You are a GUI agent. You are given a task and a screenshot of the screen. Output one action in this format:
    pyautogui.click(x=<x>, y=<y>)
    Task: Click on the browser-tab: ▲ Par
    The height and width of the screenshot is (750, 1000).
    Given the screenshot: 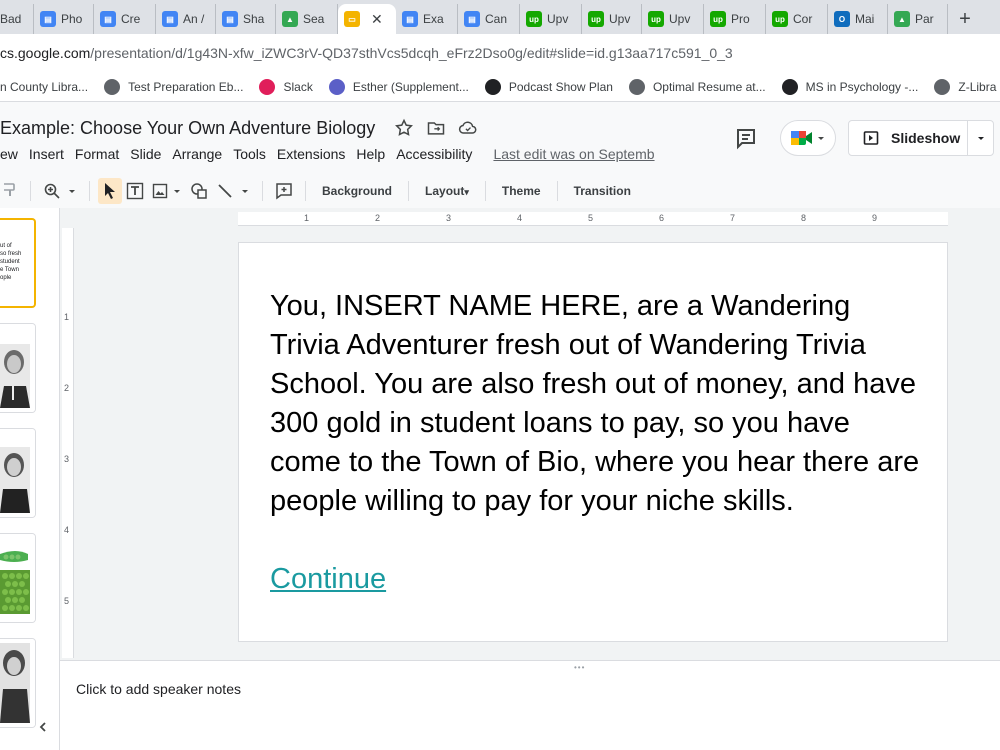 What is the action you would take?
    pyautogui.click(x=918, y=19)
    